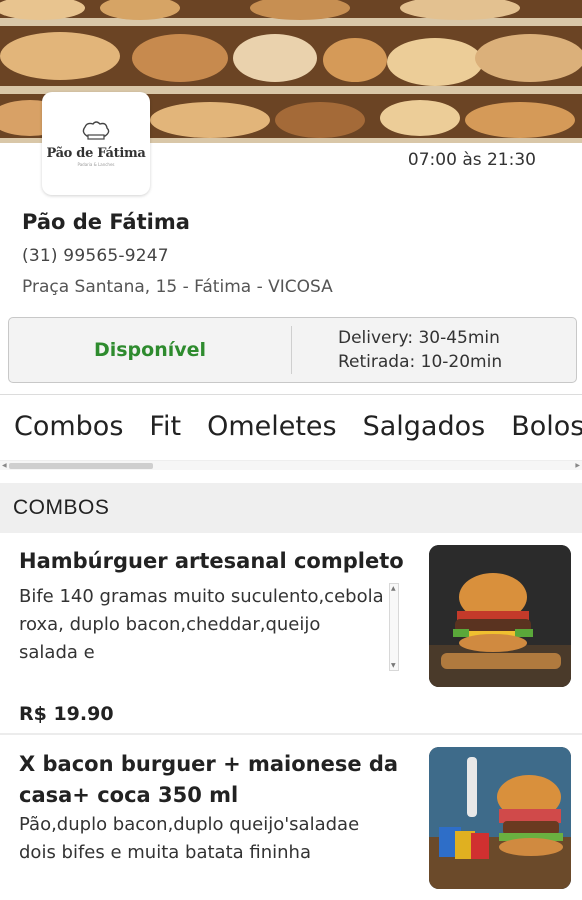  Describe the element at coordinates (96, 130) in the screenshot. I see `chef-hat-icon` at that location.